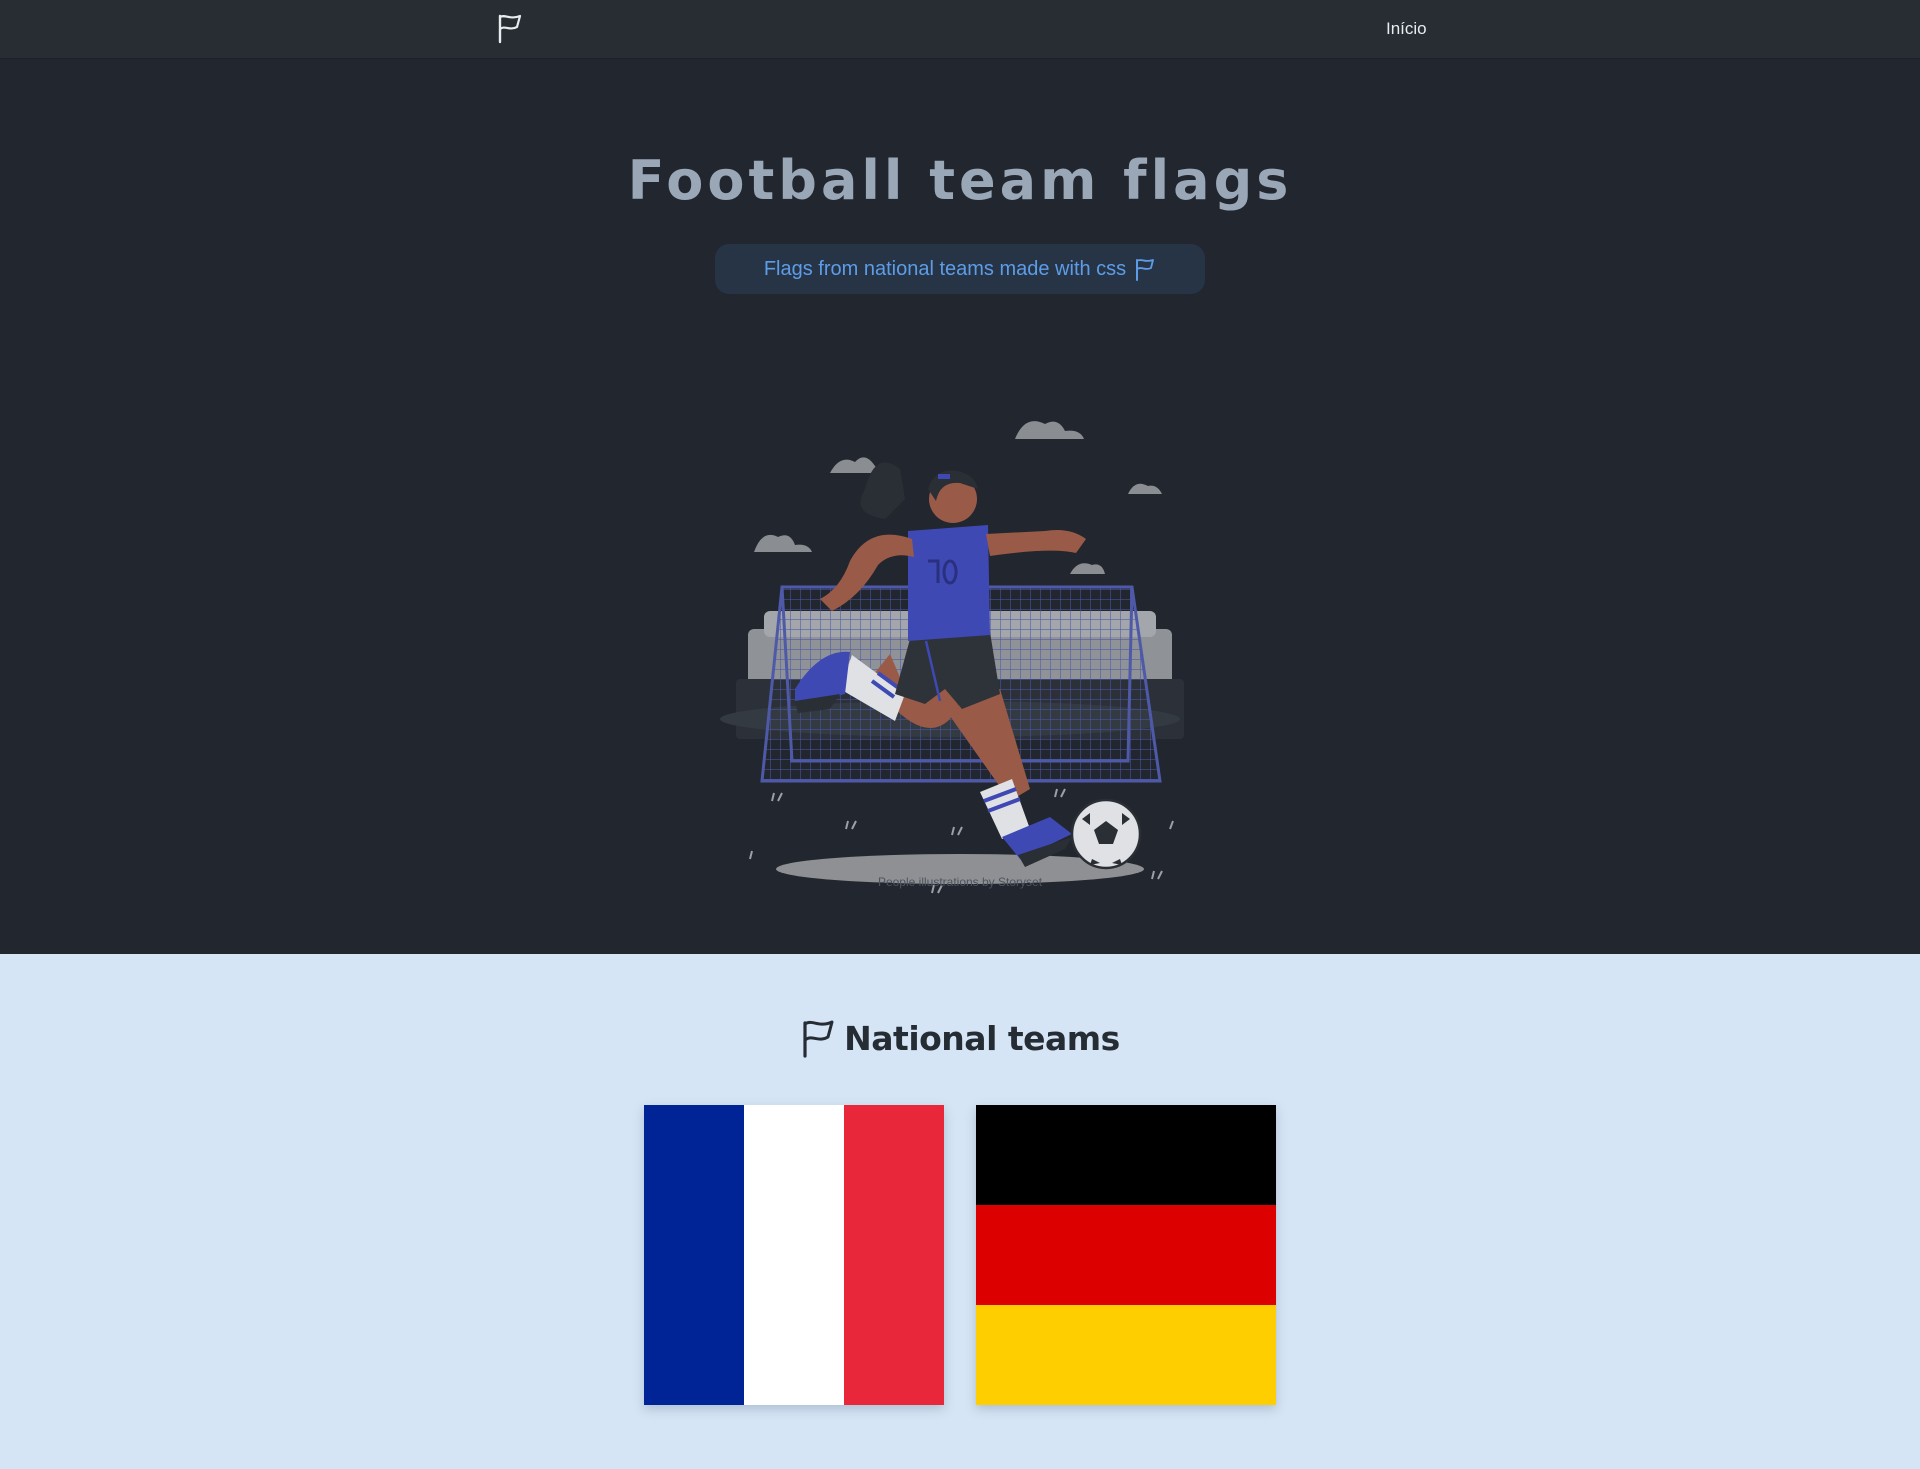  I want to click on navbar: Início, so click(960, 29).